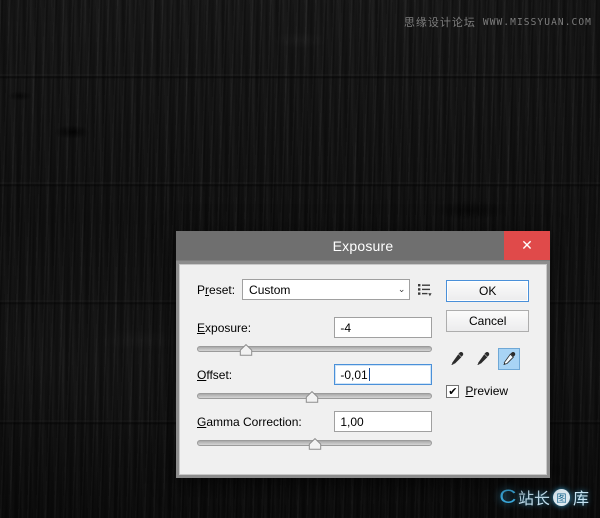  I want to click on field-block-gamma: Gamma Correction: 1,00, so click(315, 431).